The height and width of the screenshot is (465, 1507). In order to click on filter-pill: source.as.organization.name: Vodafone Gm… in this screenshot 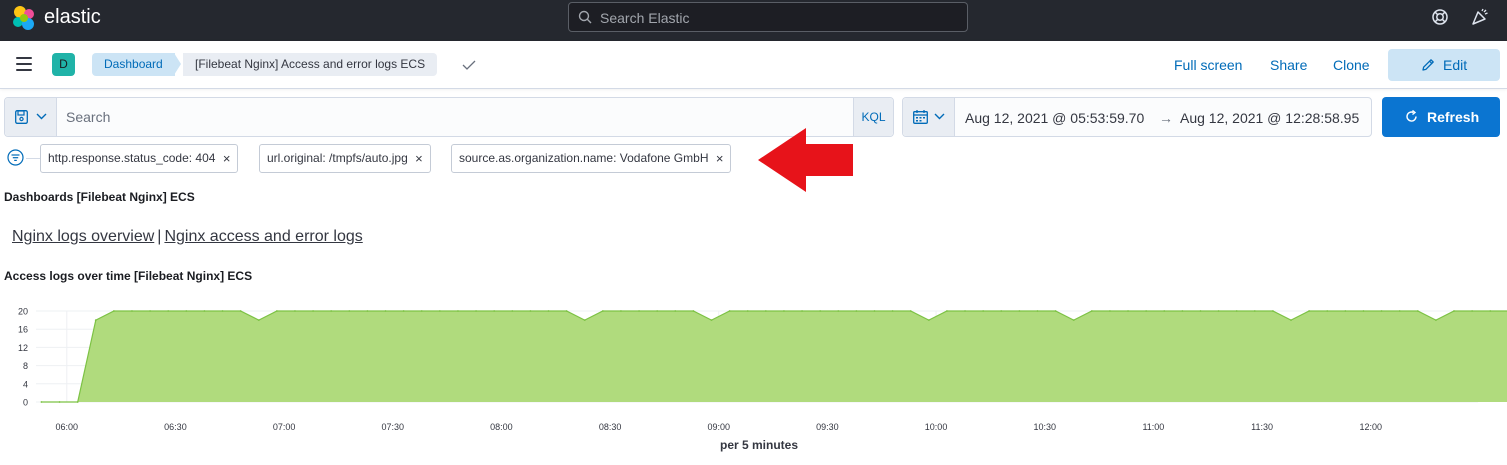, I will do `click(591, 158)`.